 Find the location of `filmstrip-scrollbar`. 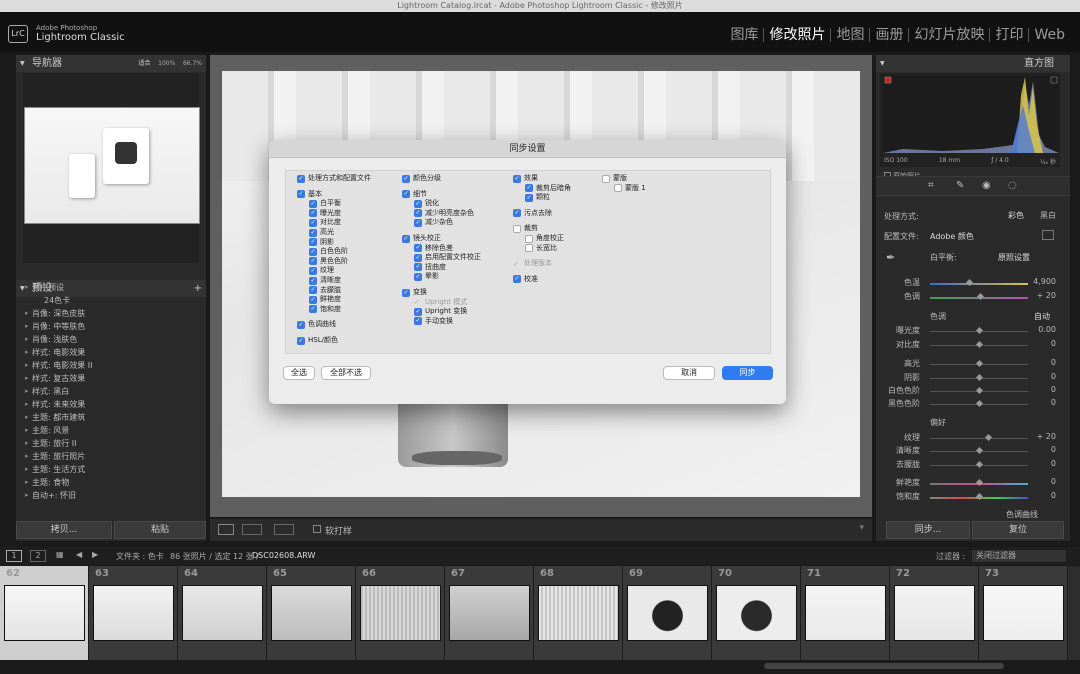

filmstrip-scrollbar is located at coordinates (540, 667).